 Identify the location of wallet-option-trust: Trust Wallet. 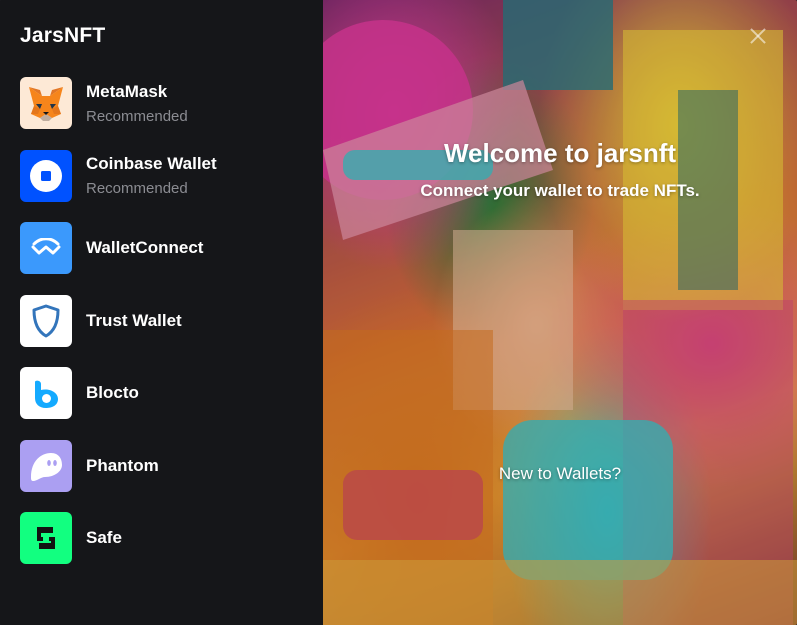
(161, 321).